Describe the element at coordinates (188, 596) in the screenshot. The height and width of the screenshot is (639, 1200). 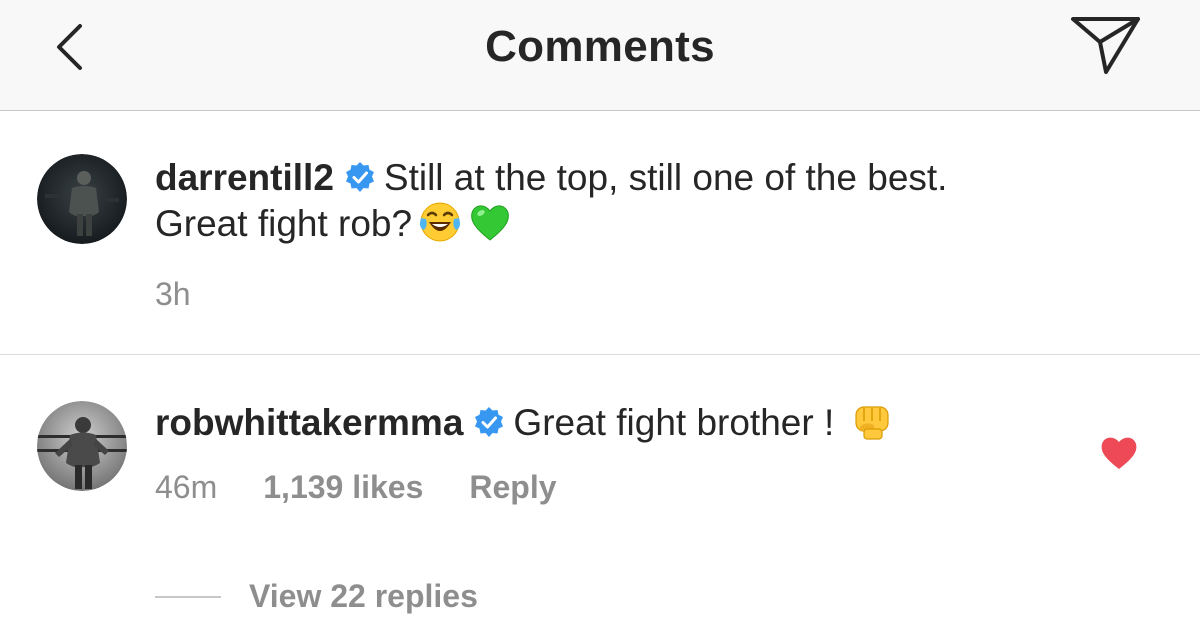
I see `replies-divider-line` at that location.